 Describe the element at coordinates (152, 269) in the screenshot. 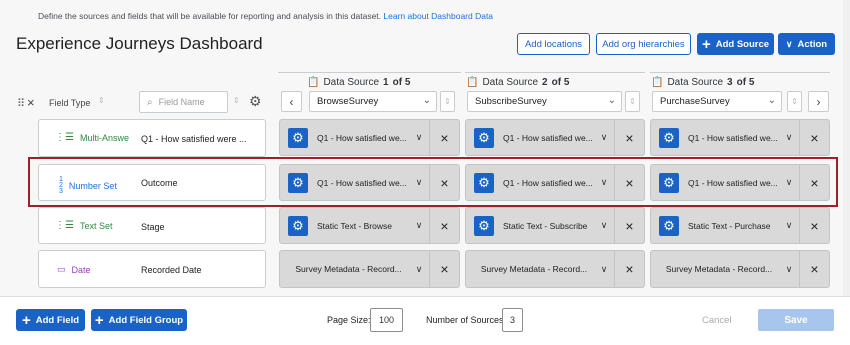

I see `field-row-4: ▭ Date Recorded Date` at that location.